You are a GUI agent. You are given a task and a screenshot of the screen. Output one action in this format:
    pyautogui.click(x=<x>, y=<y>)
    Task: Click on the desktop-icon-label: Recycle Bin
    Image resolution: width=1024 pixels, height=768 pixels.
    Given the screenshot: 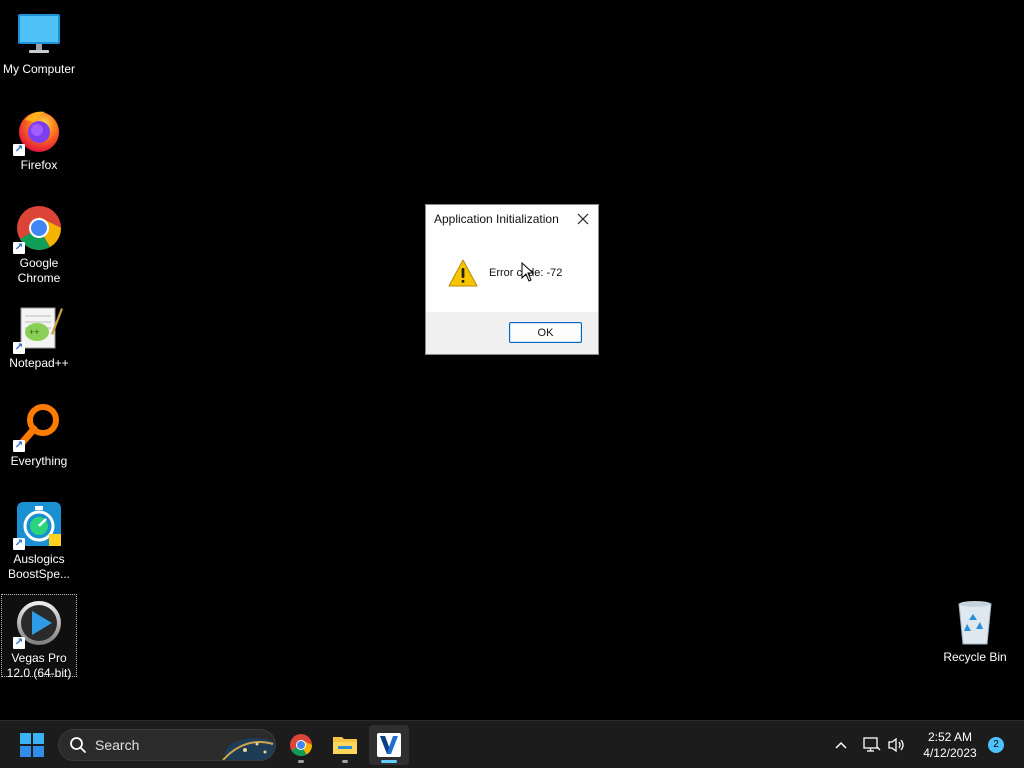 What is the action you would take?
    pyautogui.click(x=975, y=657)
    